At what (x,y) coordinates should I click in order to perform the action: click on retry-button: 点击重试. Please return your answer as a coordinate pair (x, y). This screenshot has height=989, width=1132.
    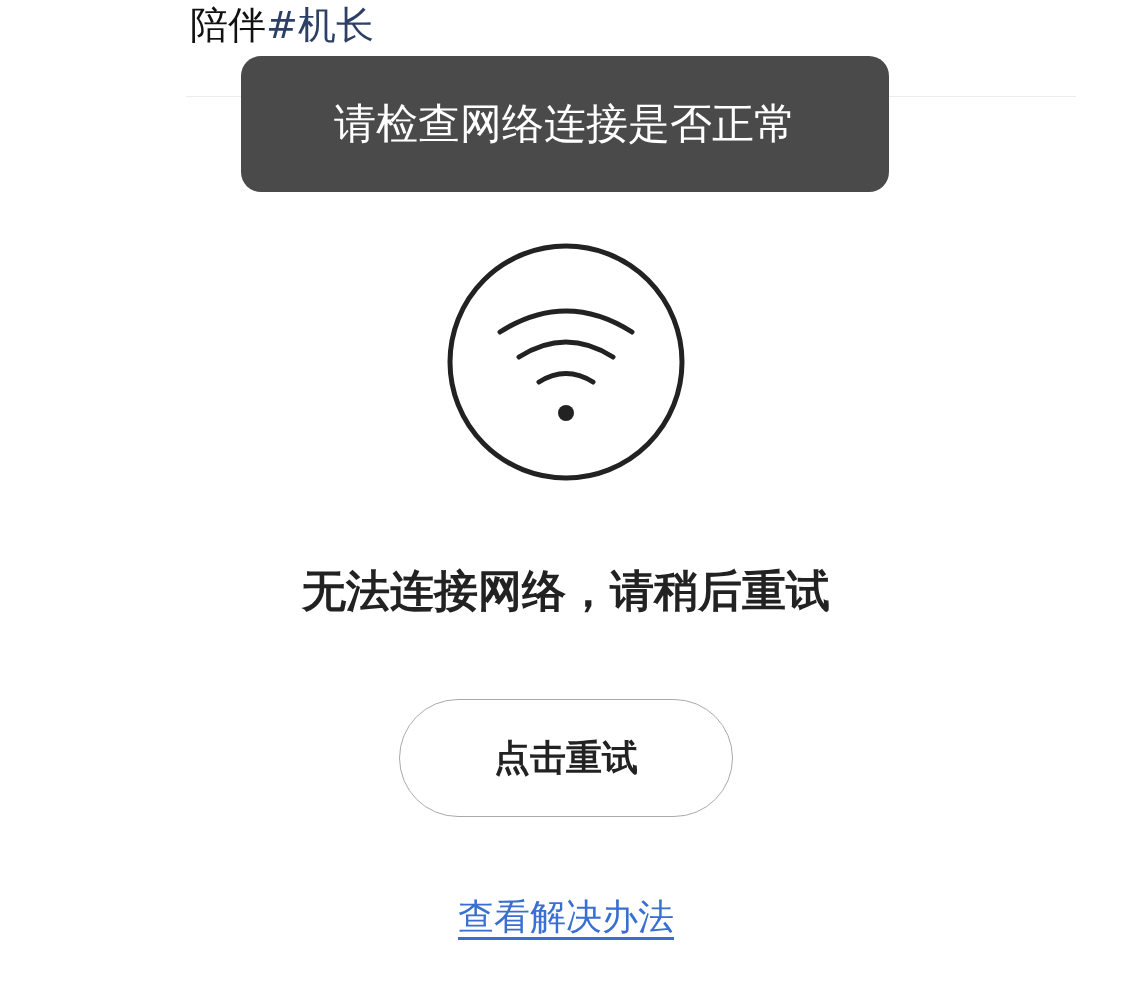
    Looking at the image, I should click on (566, 758).